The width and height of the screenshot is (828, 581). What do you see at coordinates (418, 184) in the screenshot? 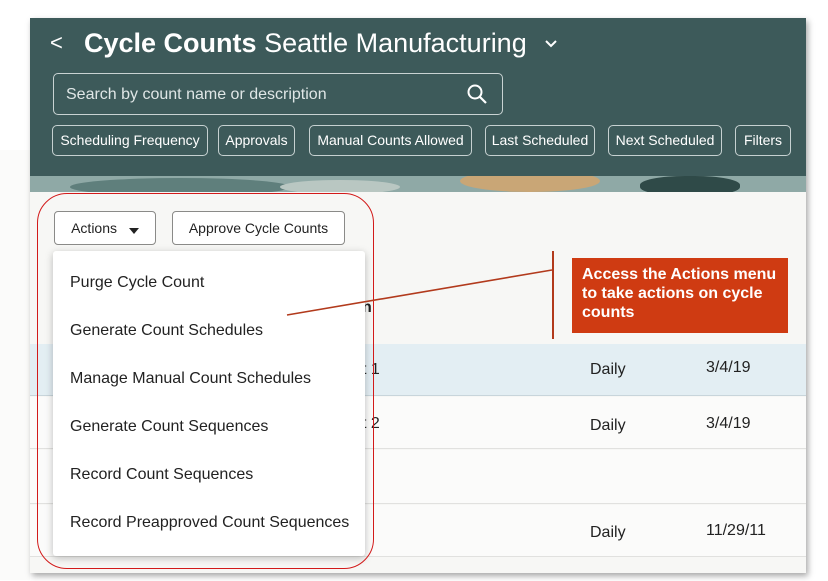
I see `decorative-banner` at bounding box center [418, 184].